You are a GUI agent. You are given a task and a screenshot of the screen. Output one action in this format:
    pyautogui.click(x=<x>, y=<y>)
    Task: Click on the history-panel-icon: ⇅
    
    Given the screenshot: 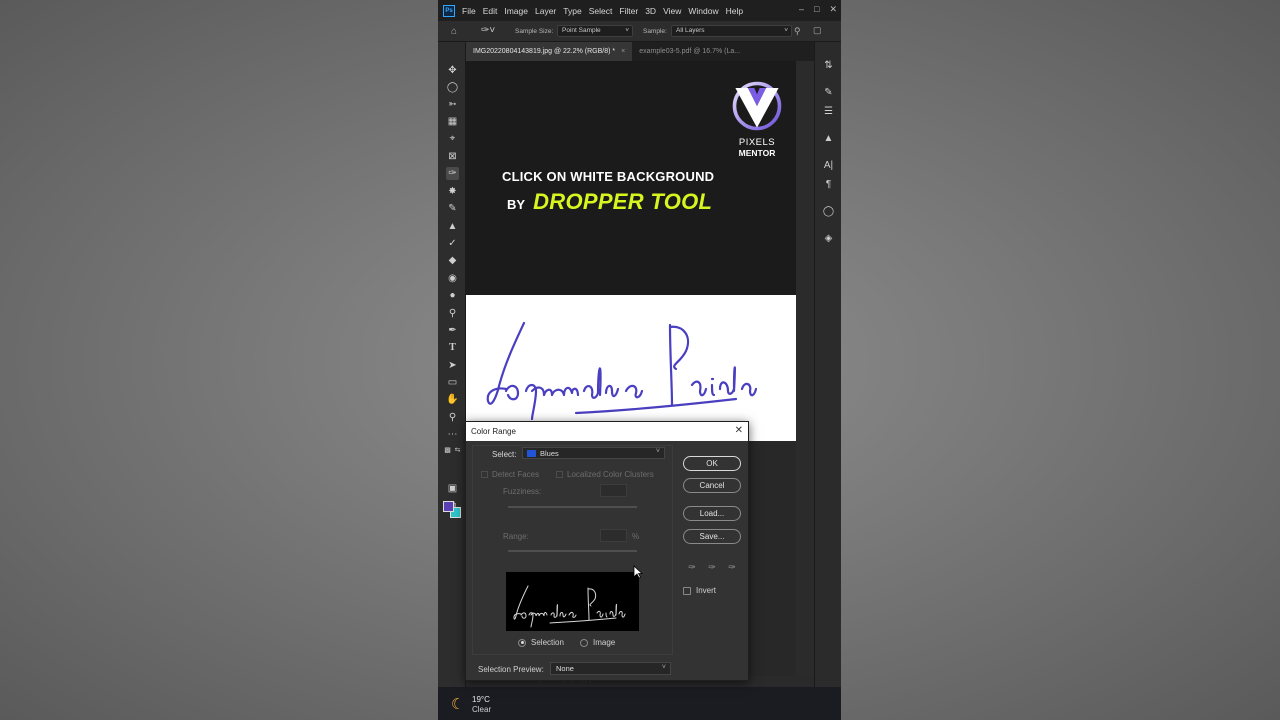 What is the action you would take?
    pyautogui.click(x=828, y=65)
    